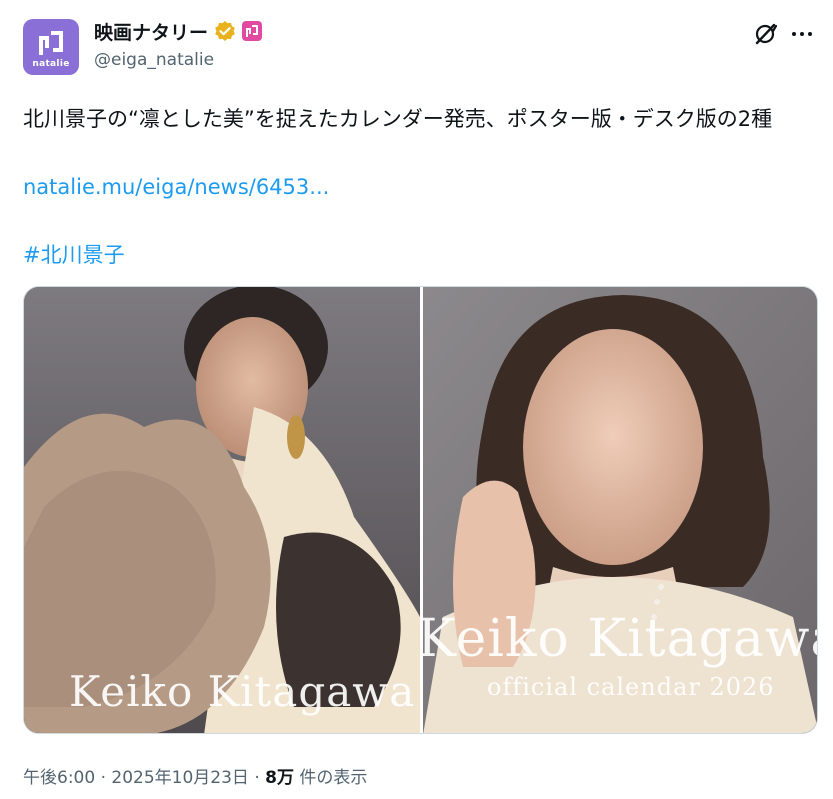 This screenshot has width=833, height=799. I want to click on tweet-time: 午後6:00, so click(59, 778).